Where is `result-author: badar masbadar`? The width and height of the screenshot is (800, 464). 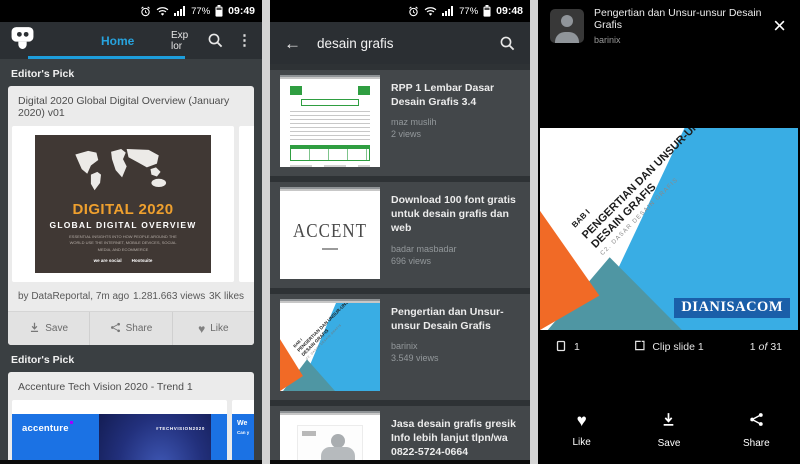 result-author: badar masbadar is located at coordinates (424, 248).